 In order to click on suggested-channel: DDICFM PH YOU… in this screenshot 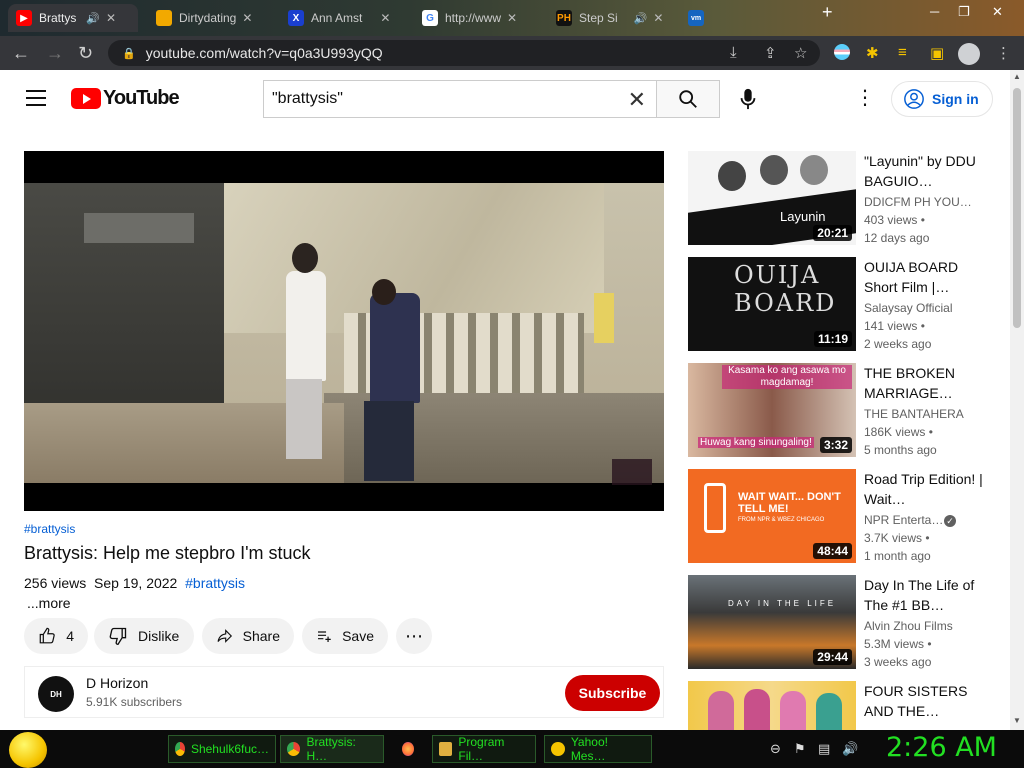, I will do `click(924, 202)`.